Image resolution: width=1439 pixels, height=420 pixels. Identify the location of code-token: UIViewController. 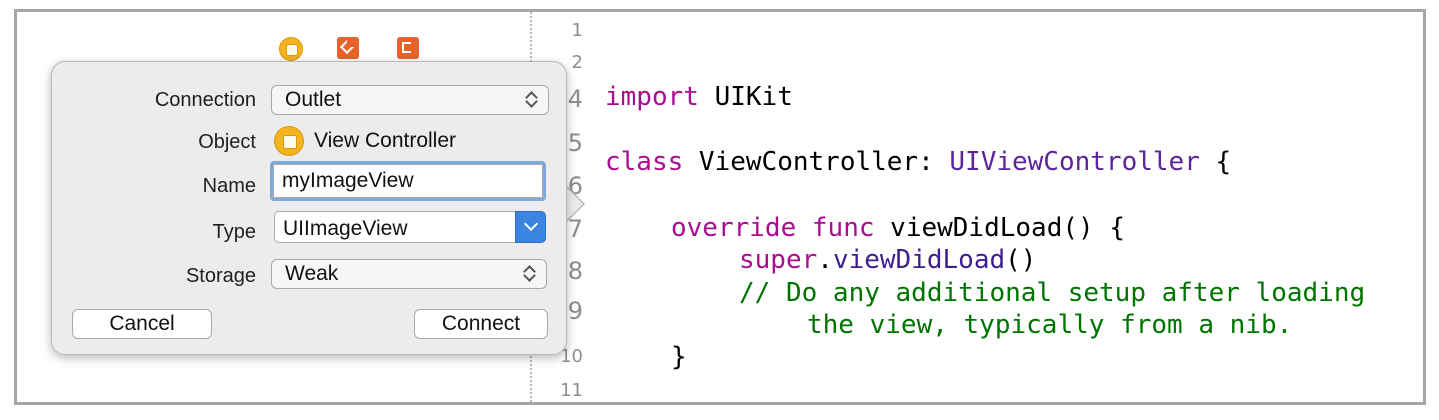
(1074, 162).